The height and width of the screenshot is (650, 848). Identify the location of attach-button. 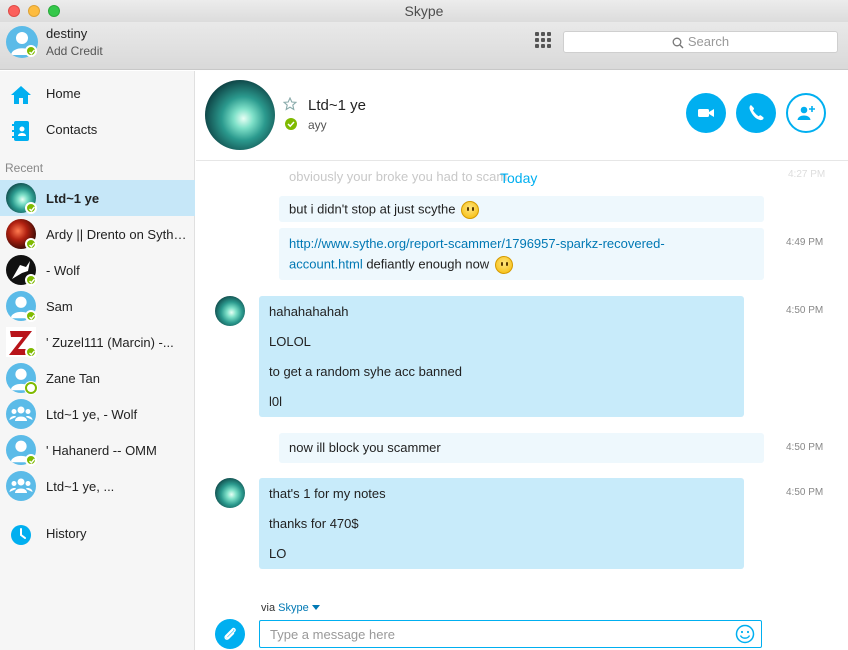
(230, 634).